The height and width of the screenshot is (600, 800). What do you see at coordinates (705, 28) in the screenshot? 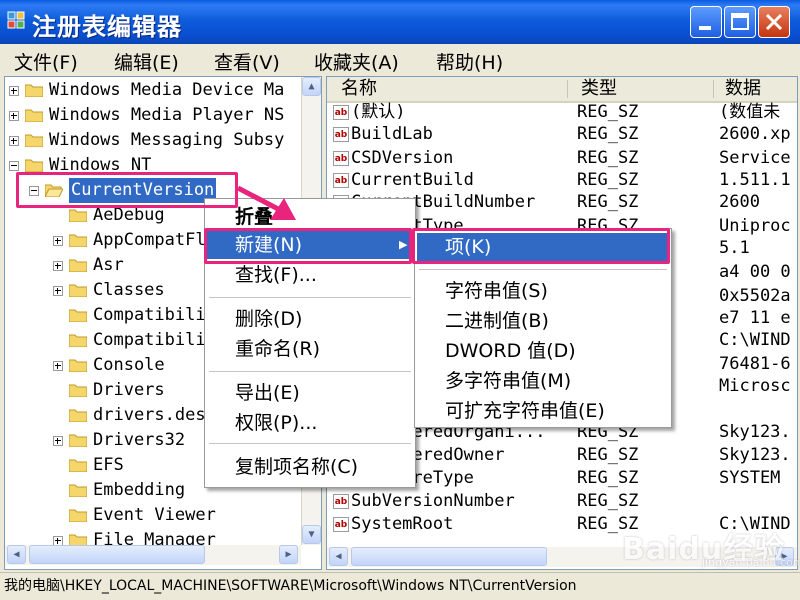
I see `minimize-icon` at bounding box center [705, 28].